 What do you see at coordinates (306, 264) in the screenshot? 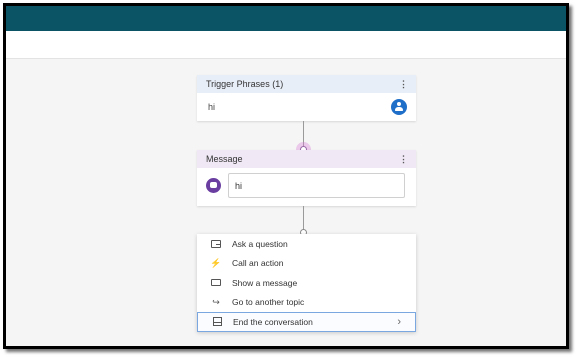
I see `menu-item-call-action: ⚡ Call an action` at bounding box center [306, 264].